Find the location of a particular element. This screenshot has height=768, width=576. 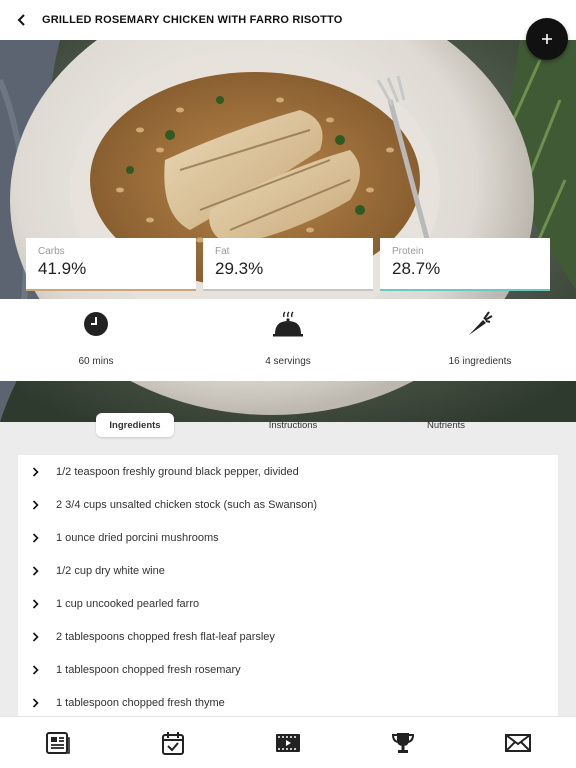

list-item: 1/2 cup dry white wine is located at coordinates (288, 570).